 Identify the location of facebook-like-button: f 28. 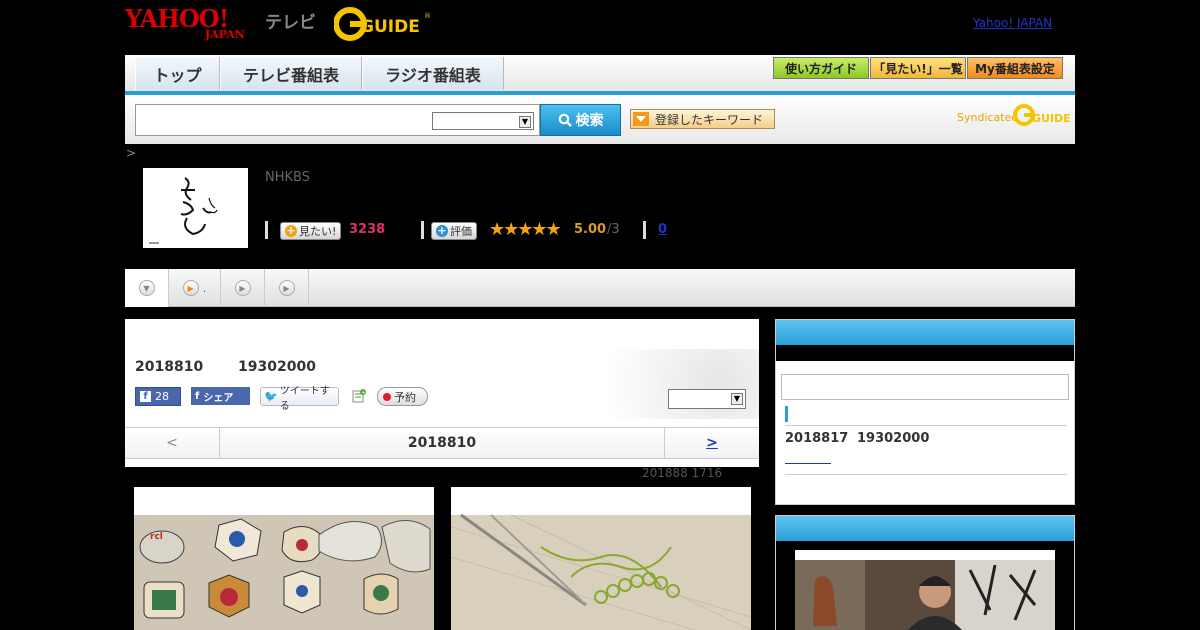
(158, 396).